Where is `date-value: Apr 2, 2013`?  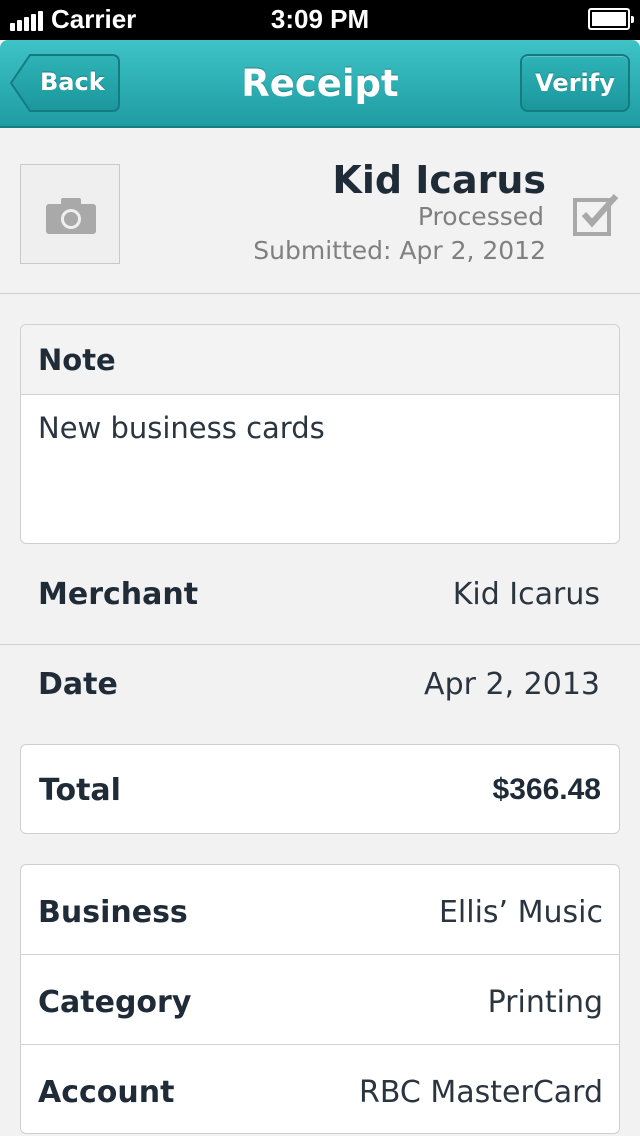 date-value: Apr 2, 2013 is located at coordinates (512, 684).